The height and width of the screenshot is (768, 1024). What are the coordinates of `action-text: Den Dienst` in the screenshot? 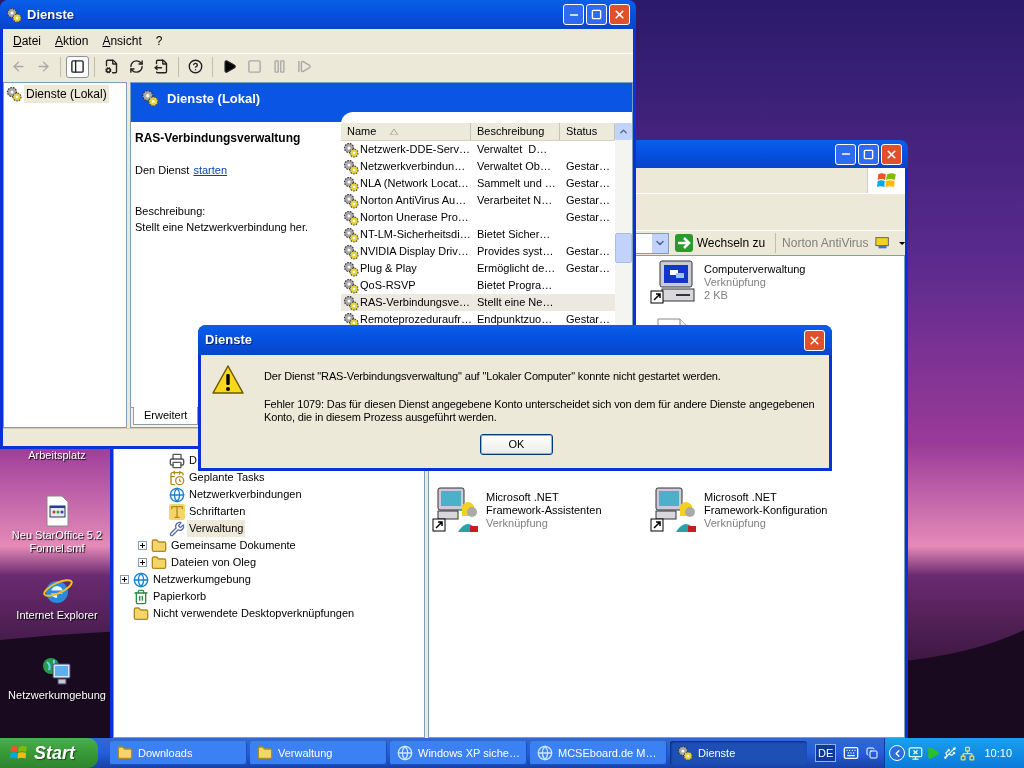 It's located at (162, 170).